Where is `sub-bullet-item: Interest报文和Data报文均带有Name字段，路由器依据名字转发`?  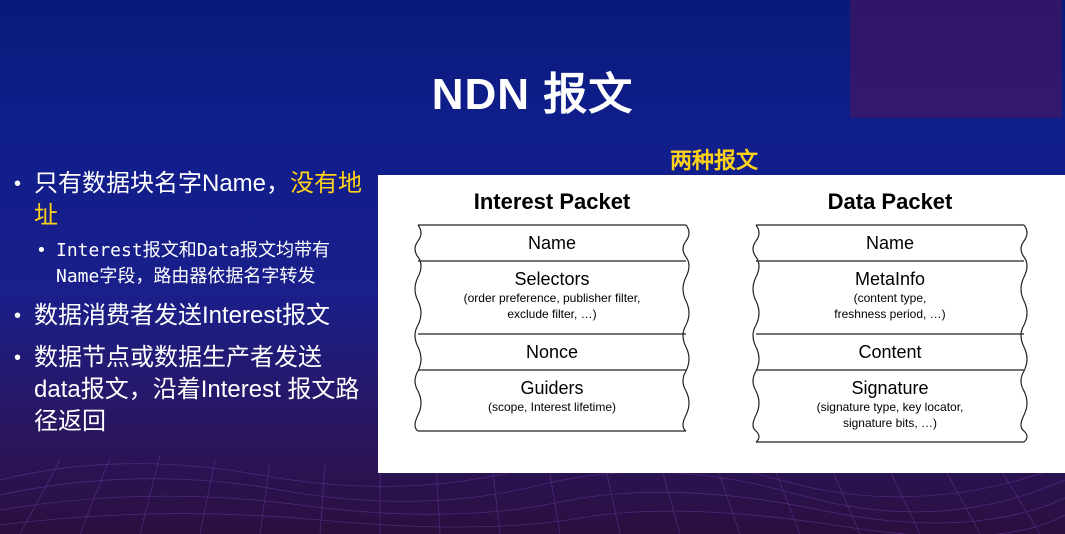 sub-bullet-item: Interest报文和Data报文均带有Name字段，路由器依据名字转发 is located at coordinates (189, 264).